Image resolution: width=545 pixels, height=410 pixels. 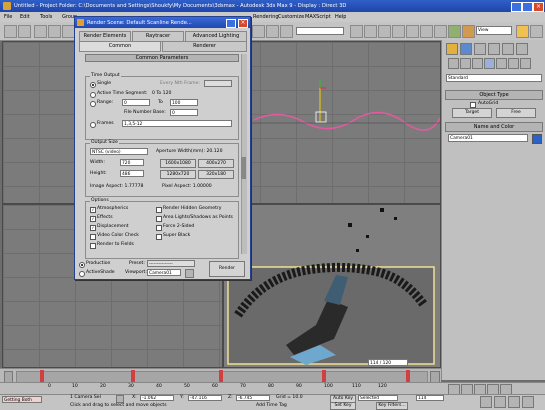 I want to click on dialog-close-icon: ×, so click(x=243, y=23).